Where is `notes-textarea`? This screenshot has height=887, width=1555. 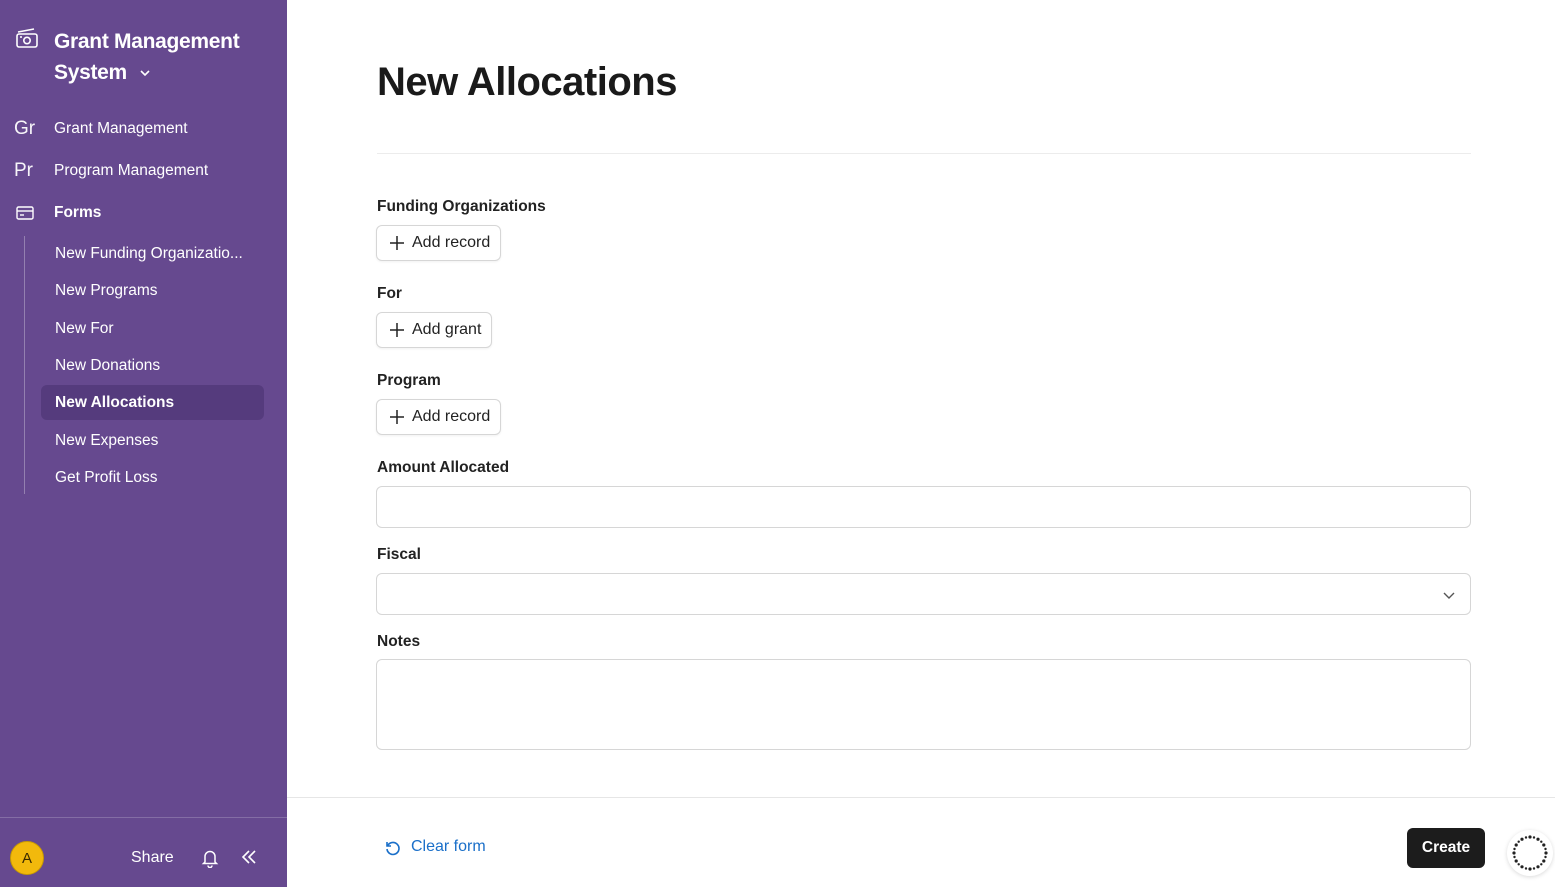
notes-textarea is located at coordinates (923, 704).